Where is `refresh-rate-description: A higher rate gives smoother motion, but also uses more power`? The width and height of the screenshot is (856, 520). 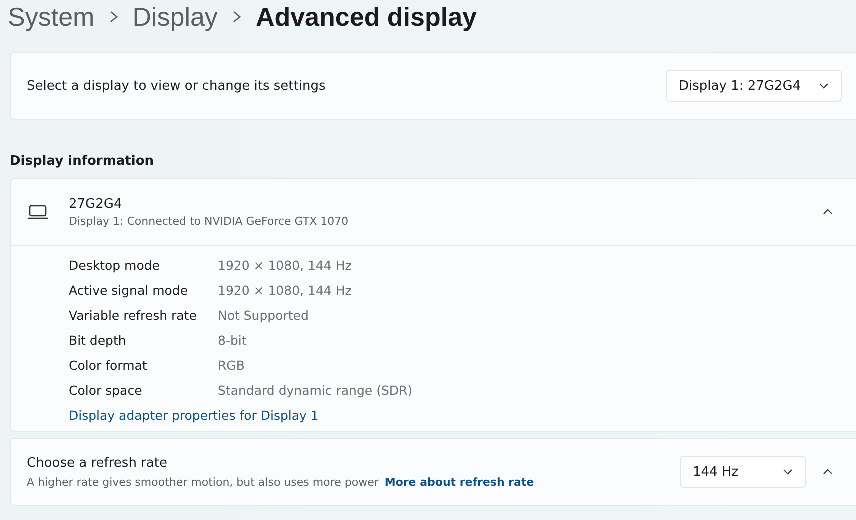 refresh-rate-description: A higher rate gives smoother motion, but also uses more power is located at coordinates (203, 482).